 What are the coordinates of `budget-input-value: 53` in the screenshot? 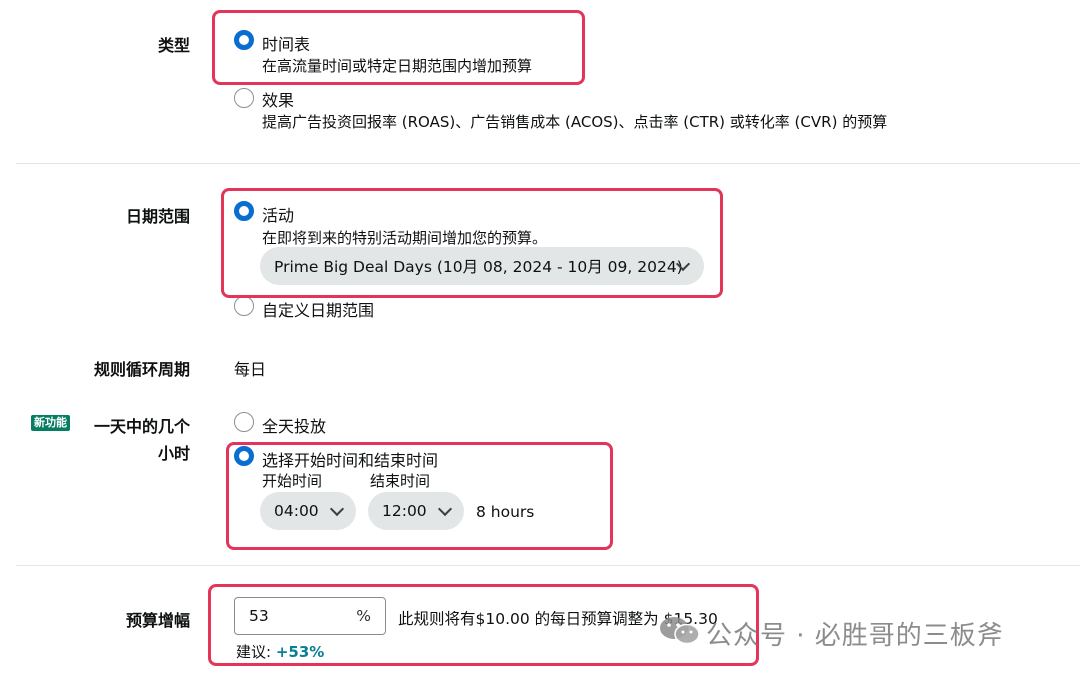 It's located at (259, 616).